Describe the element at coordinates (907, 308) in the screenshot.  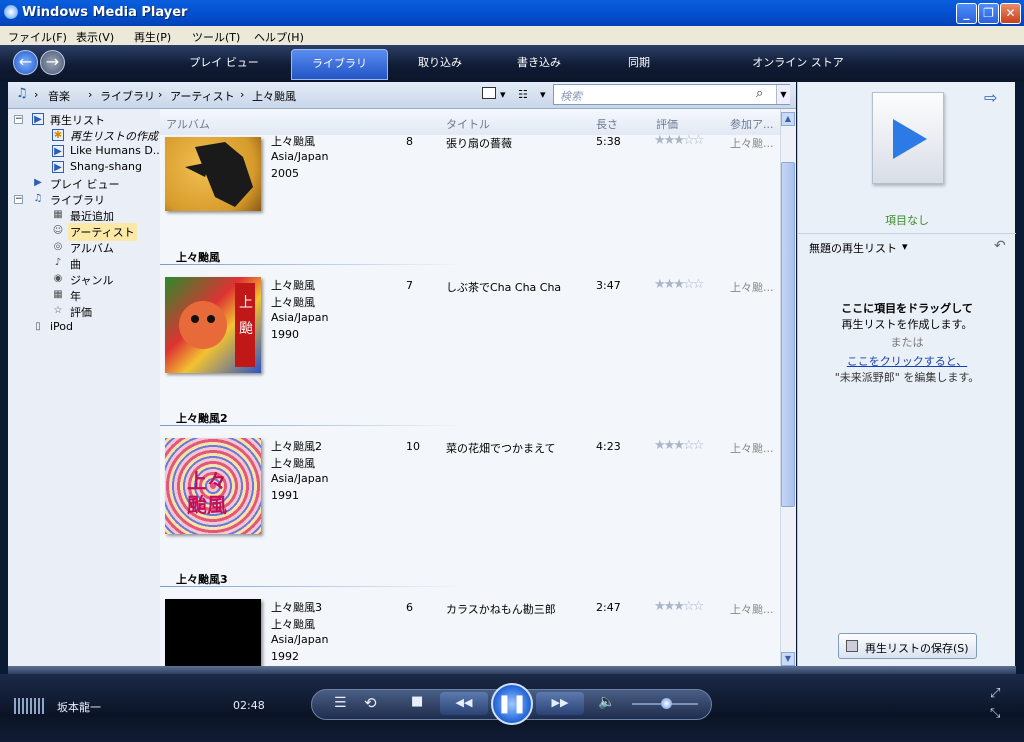
I see `drag-hint-title: ここに項目をドラッグして` at that location.